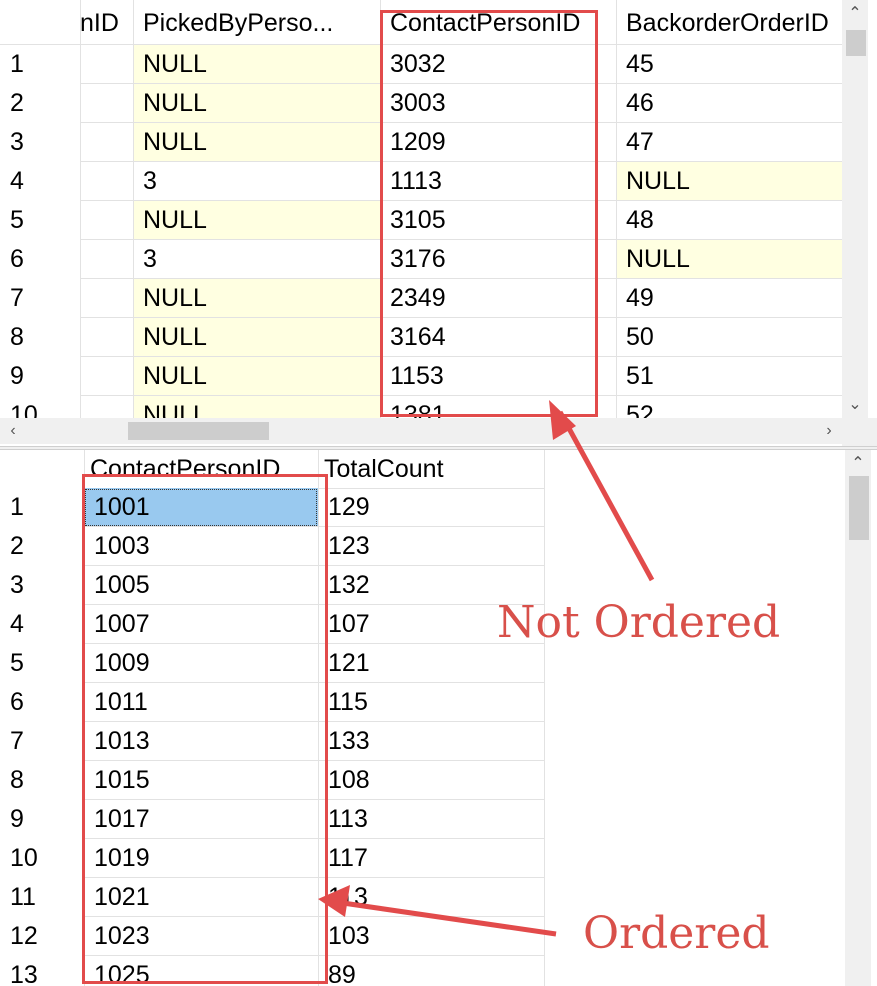  What do you see at coordinates (729, 298) in the screenshot?
I see `table-cell-backorder: 49` at bounding box center [729, 298].